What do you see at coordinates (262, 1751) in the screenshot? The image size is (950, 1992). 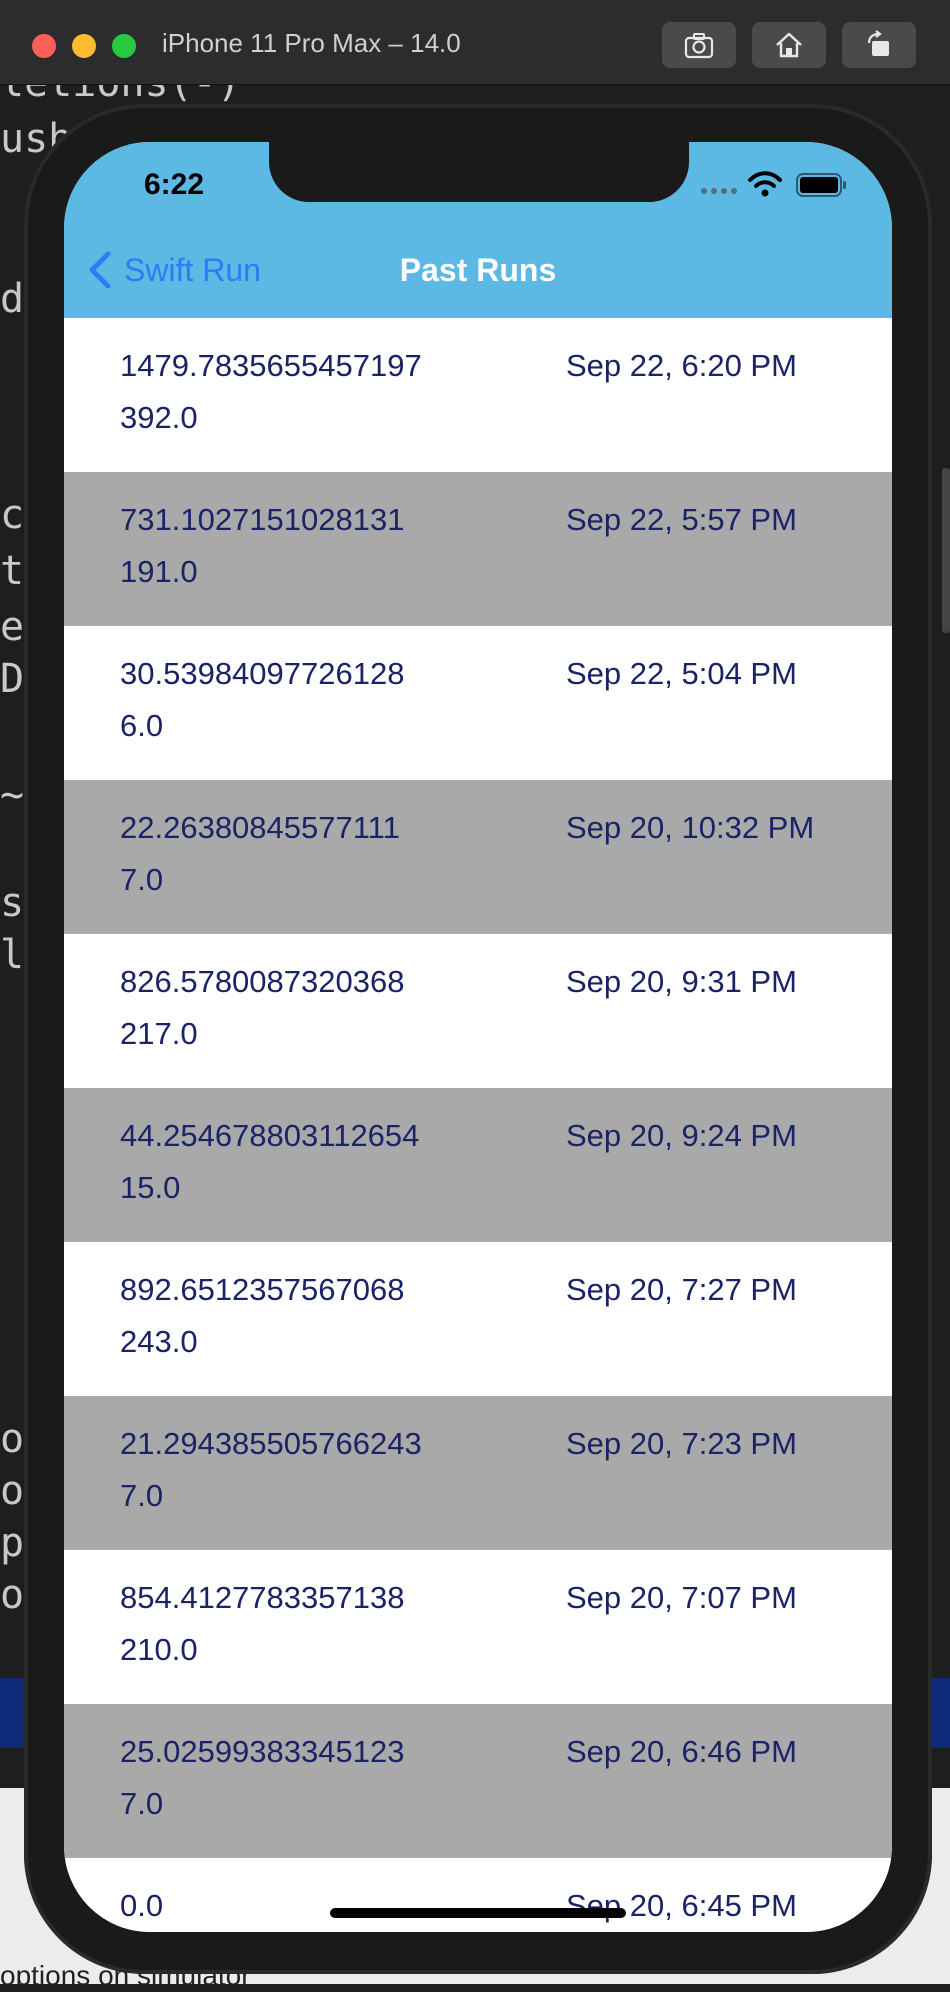 I see `run-distance: 25.02599383345123` at bounding box center [262, 1751].